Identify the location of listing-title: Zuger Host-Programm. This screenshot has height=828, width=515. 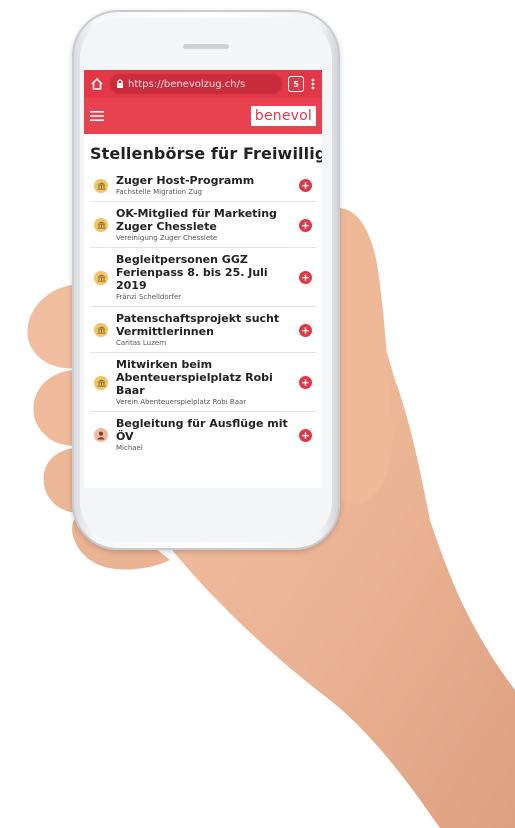
(185, 180).